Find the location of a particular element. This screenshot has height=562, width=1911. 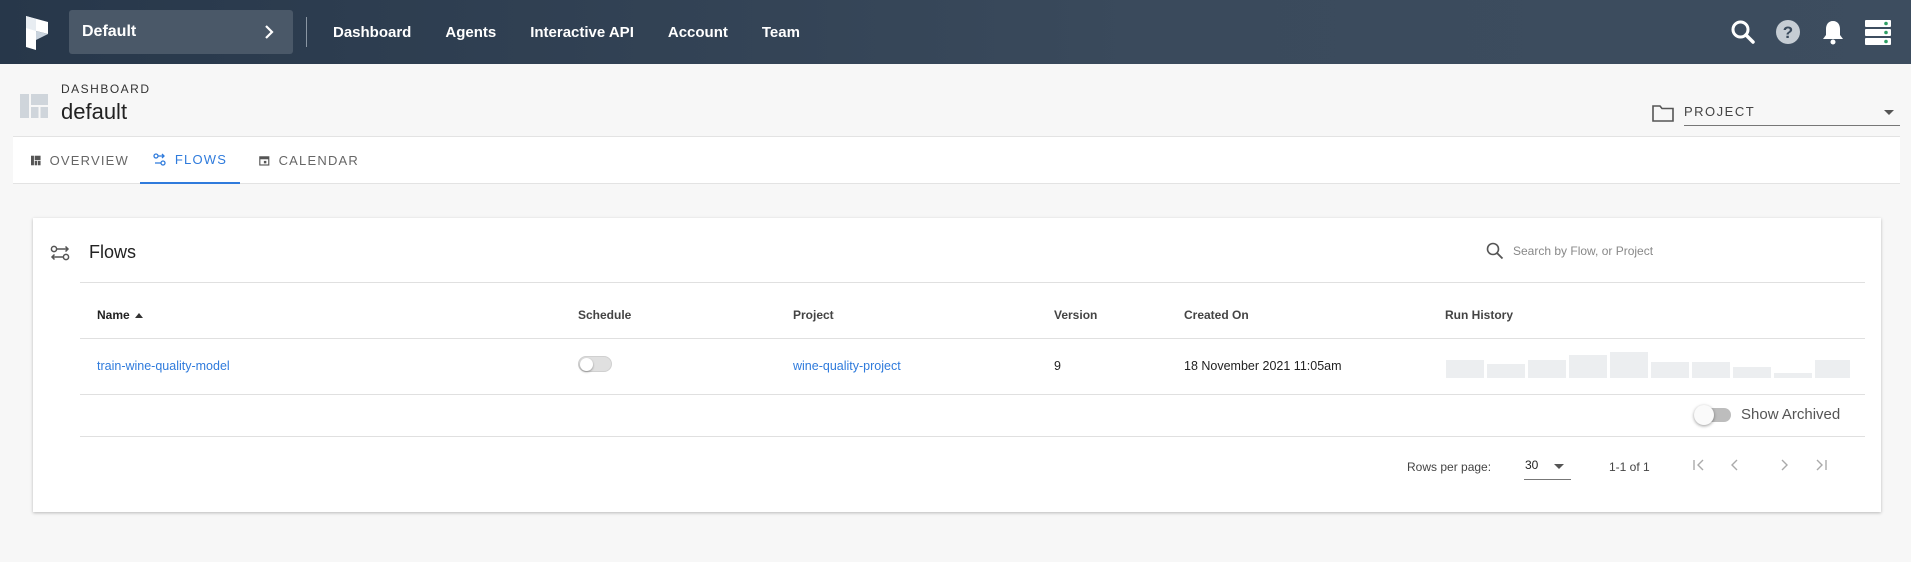

toggle-track is located at coordinates (1712, 414).